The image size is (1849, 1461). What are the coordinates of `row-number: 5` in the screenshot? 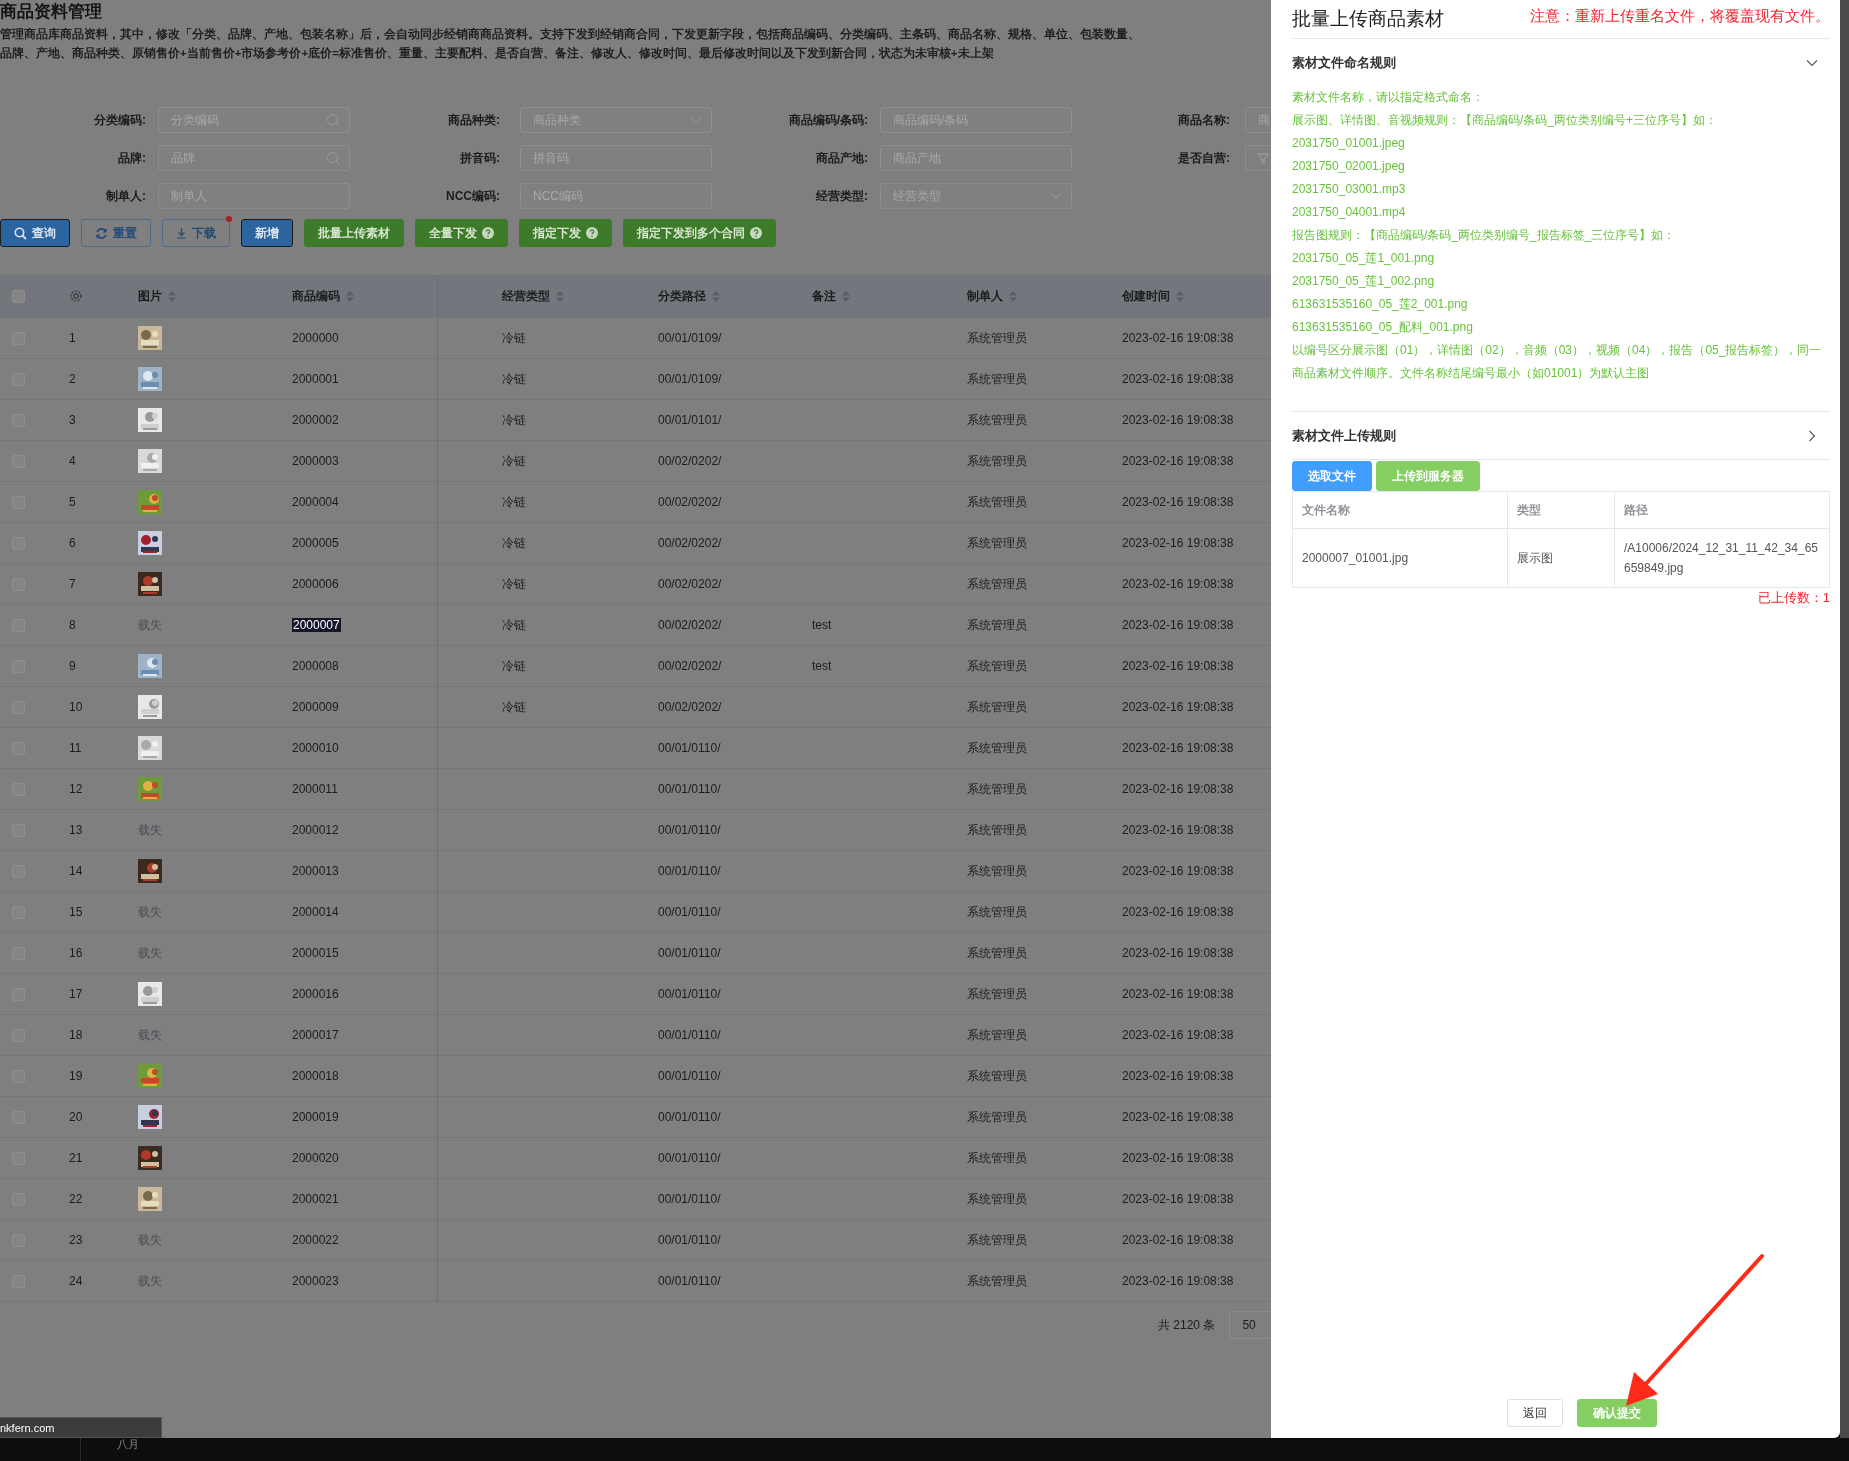 It's located at (72, 502).